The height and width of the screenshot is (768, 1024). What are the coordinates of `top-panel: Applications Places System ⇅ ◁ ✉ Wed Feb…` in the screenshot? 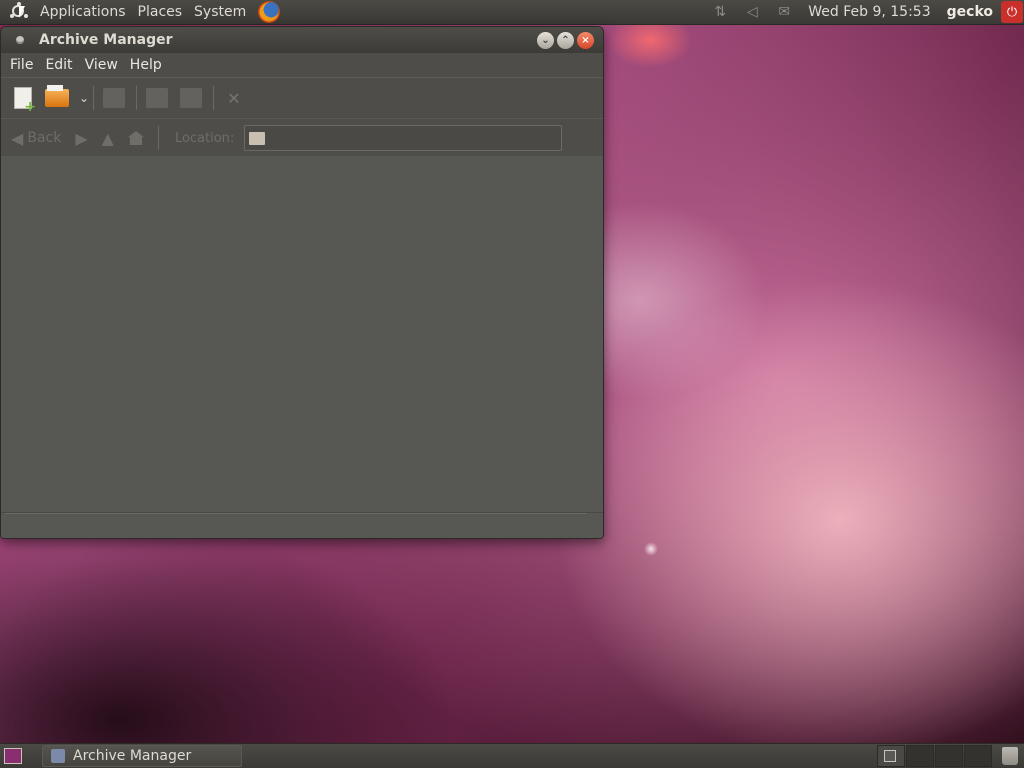 It's located at (512, 12).